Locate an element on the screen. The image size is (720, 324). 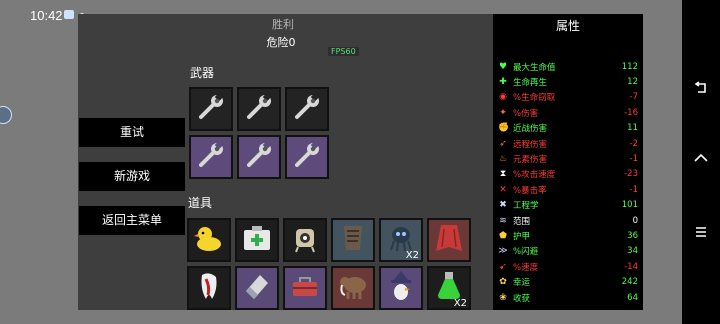
stat-value: 11 is located at coordinates (632, 128).